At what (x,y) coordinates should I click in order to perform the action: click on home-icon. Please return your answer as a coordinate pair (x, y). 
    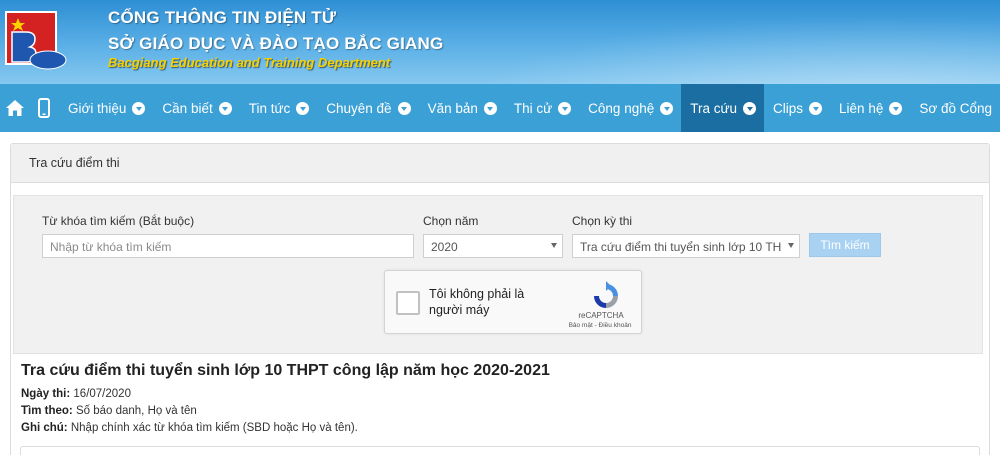
    Looking at the image, I should click on (15, 108).